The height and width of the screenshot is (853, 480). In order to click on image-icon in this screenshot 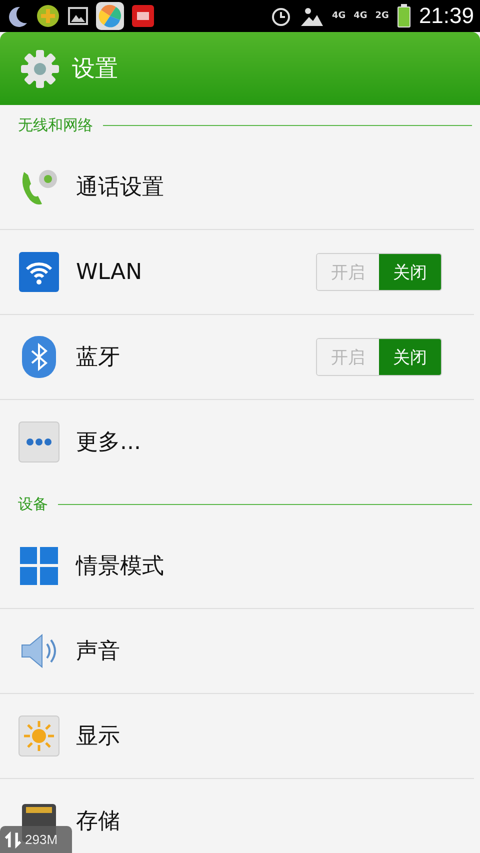, I will do `click(78, 16)`.